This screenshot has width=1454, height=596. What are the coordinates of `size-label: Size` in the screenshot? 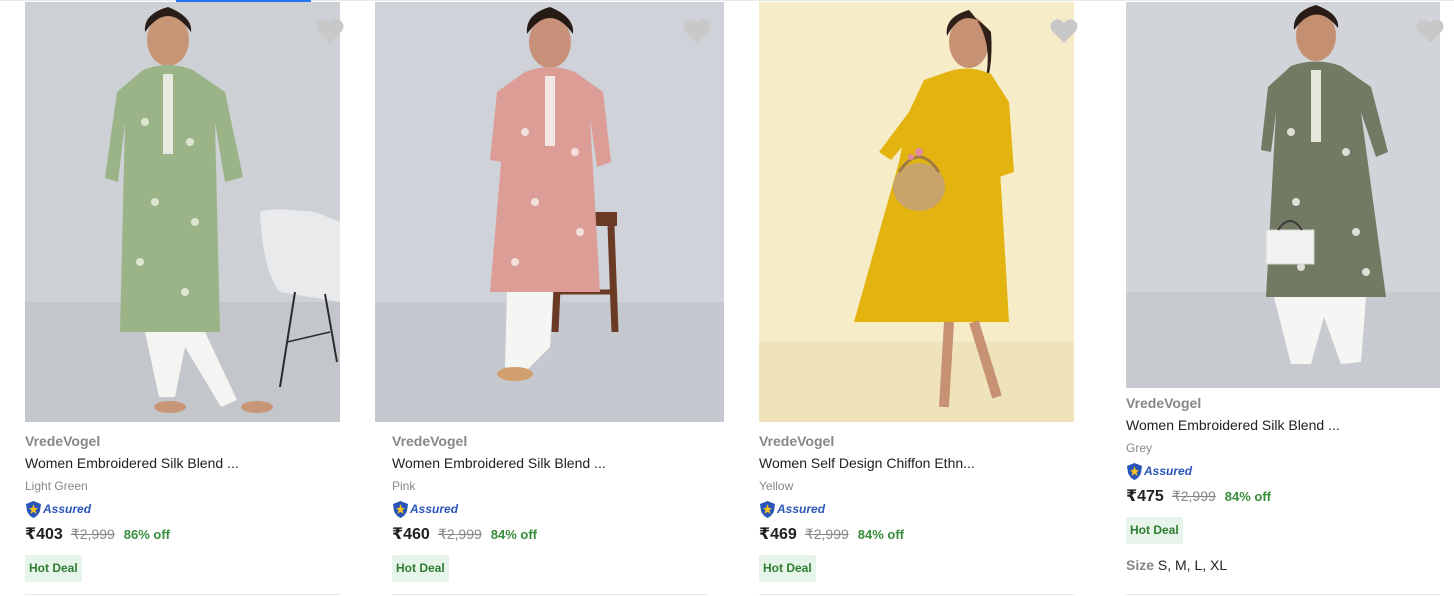 It's located at (1140, 565).